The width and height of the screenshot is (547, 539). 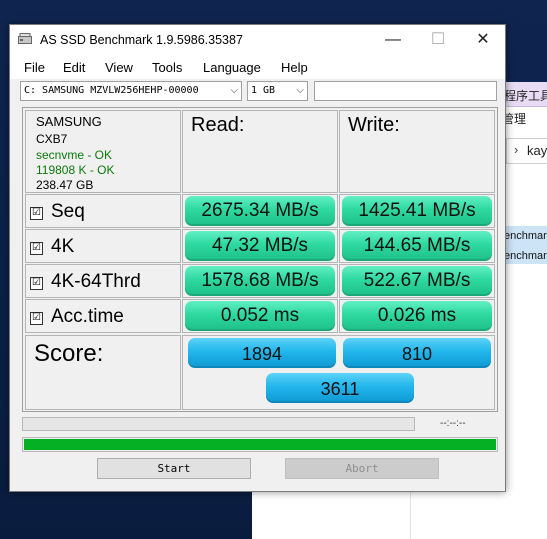 I want to click on menu-language: Language, so click(x=232, y=67).